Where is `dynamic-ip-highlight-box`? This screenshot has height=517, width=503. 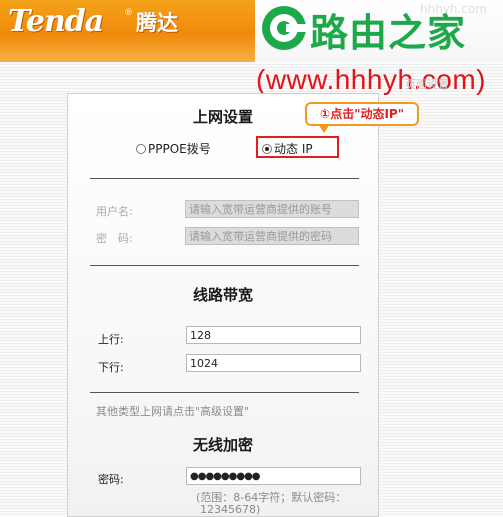
dynamic-ip-highlight-box is located at coordinates (297, 147).